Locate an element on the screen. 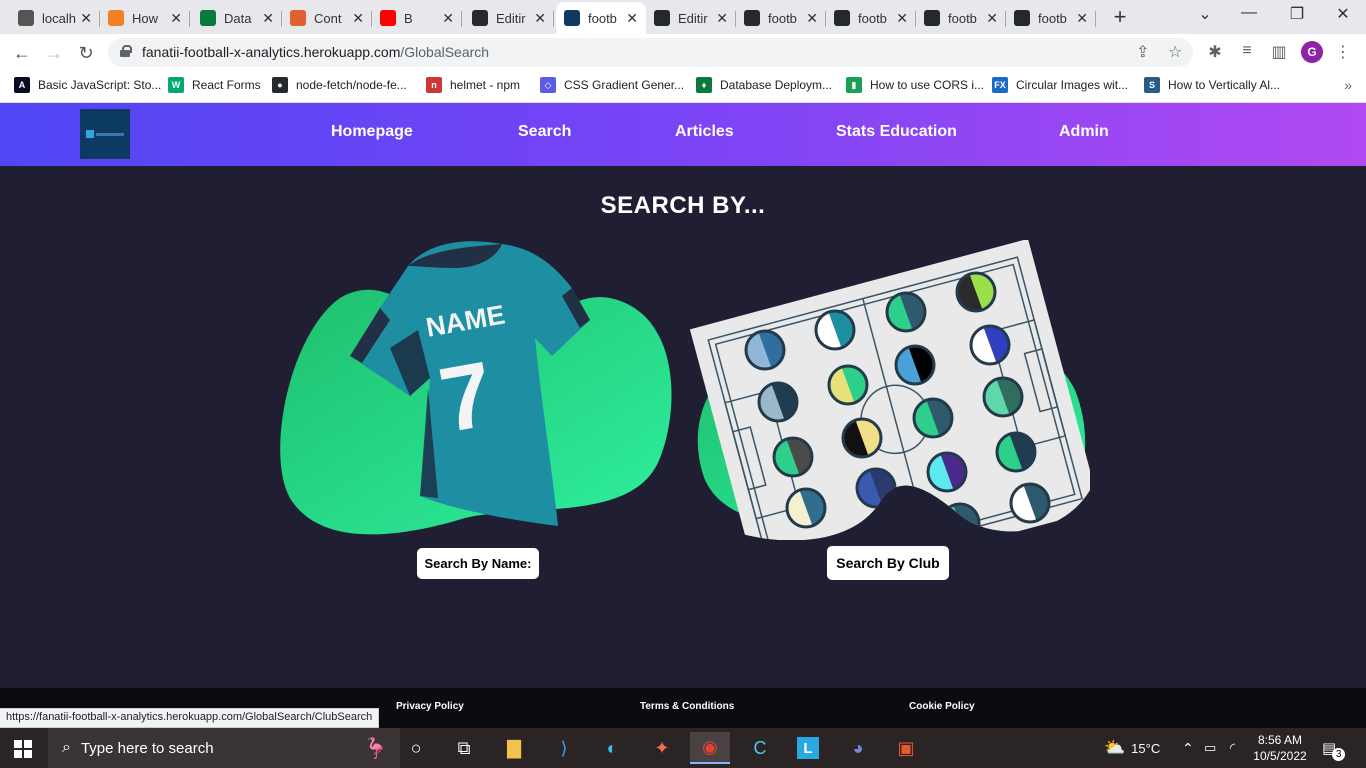  figma-icon: ✦ is located at coordinates (662, 748).